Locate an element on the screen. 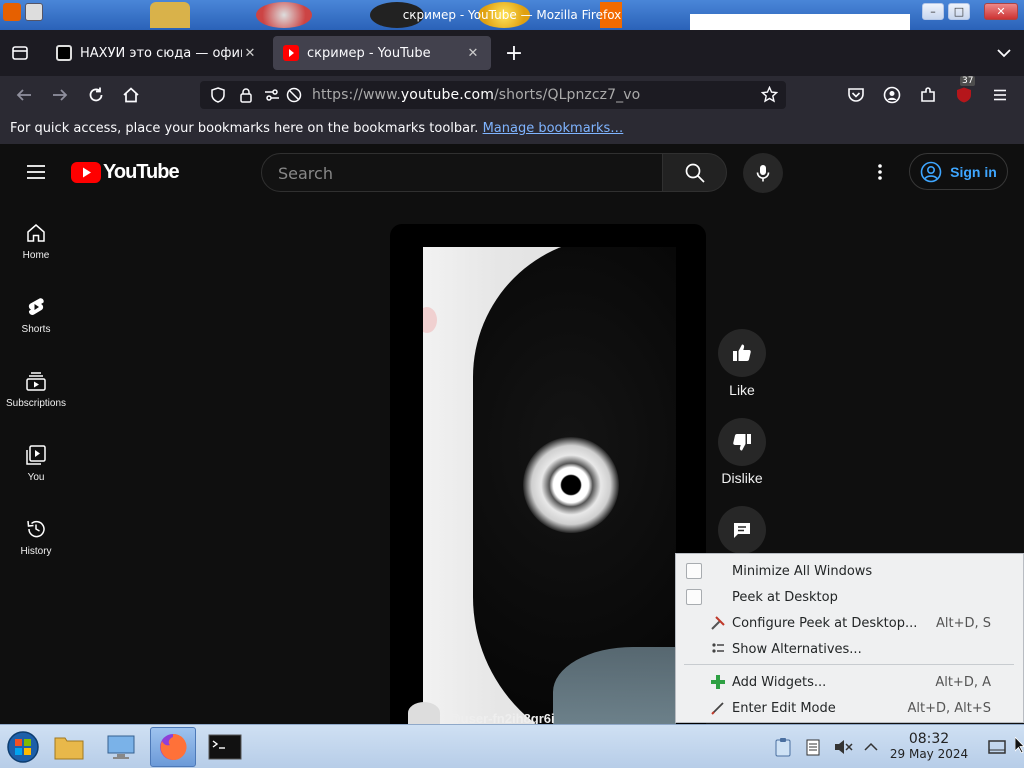  tray-volume-button is located at coordinates (843, 747).